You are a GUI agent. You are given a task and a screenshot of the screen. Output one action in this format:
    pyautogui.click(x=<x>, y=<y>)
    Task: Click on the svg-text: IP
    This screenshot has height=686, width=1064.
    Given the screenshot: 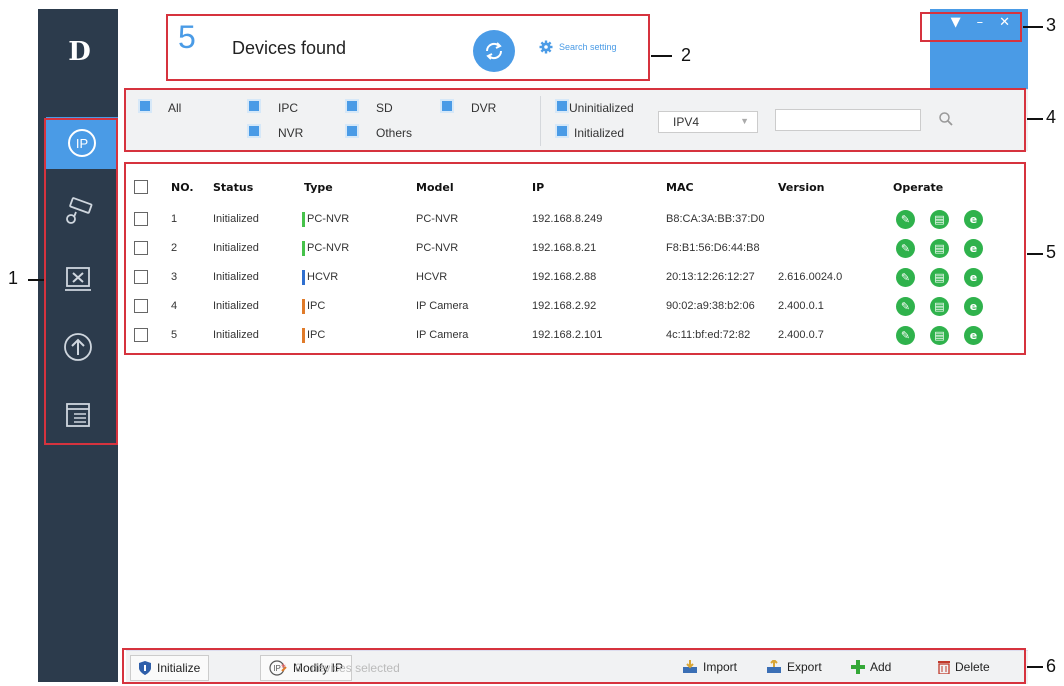 What is the action you would take?
    pyautogui.click(x=82, y=143)
    